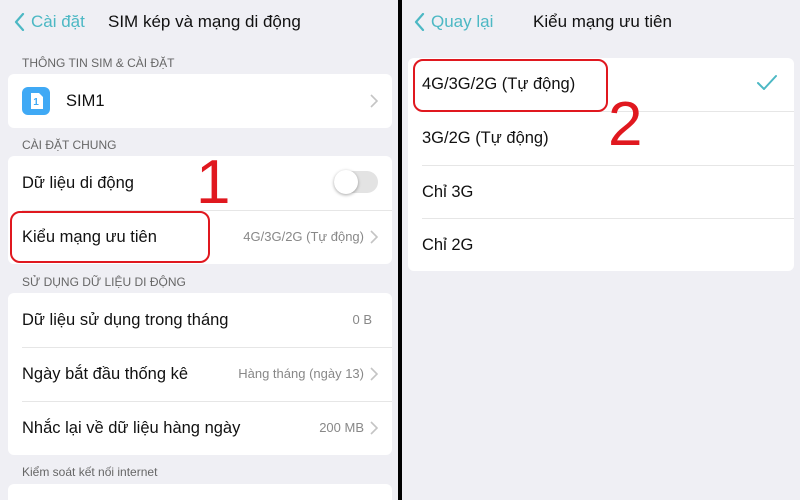 Image resolution: width=800 pixels, height=500 pixels. What do you see at coordinates (69, 145) in the screenshot?
I see `section-header-general: CÀI ĐẶT CHUNG` at bounding box center [69, 145].